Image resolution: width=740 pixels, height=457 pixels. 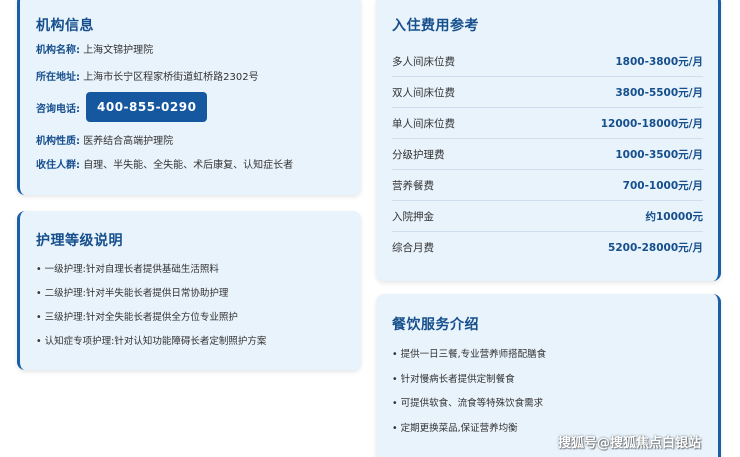 I want to click on care-level-title: 护理等级说明, so click(x=79, y=241).